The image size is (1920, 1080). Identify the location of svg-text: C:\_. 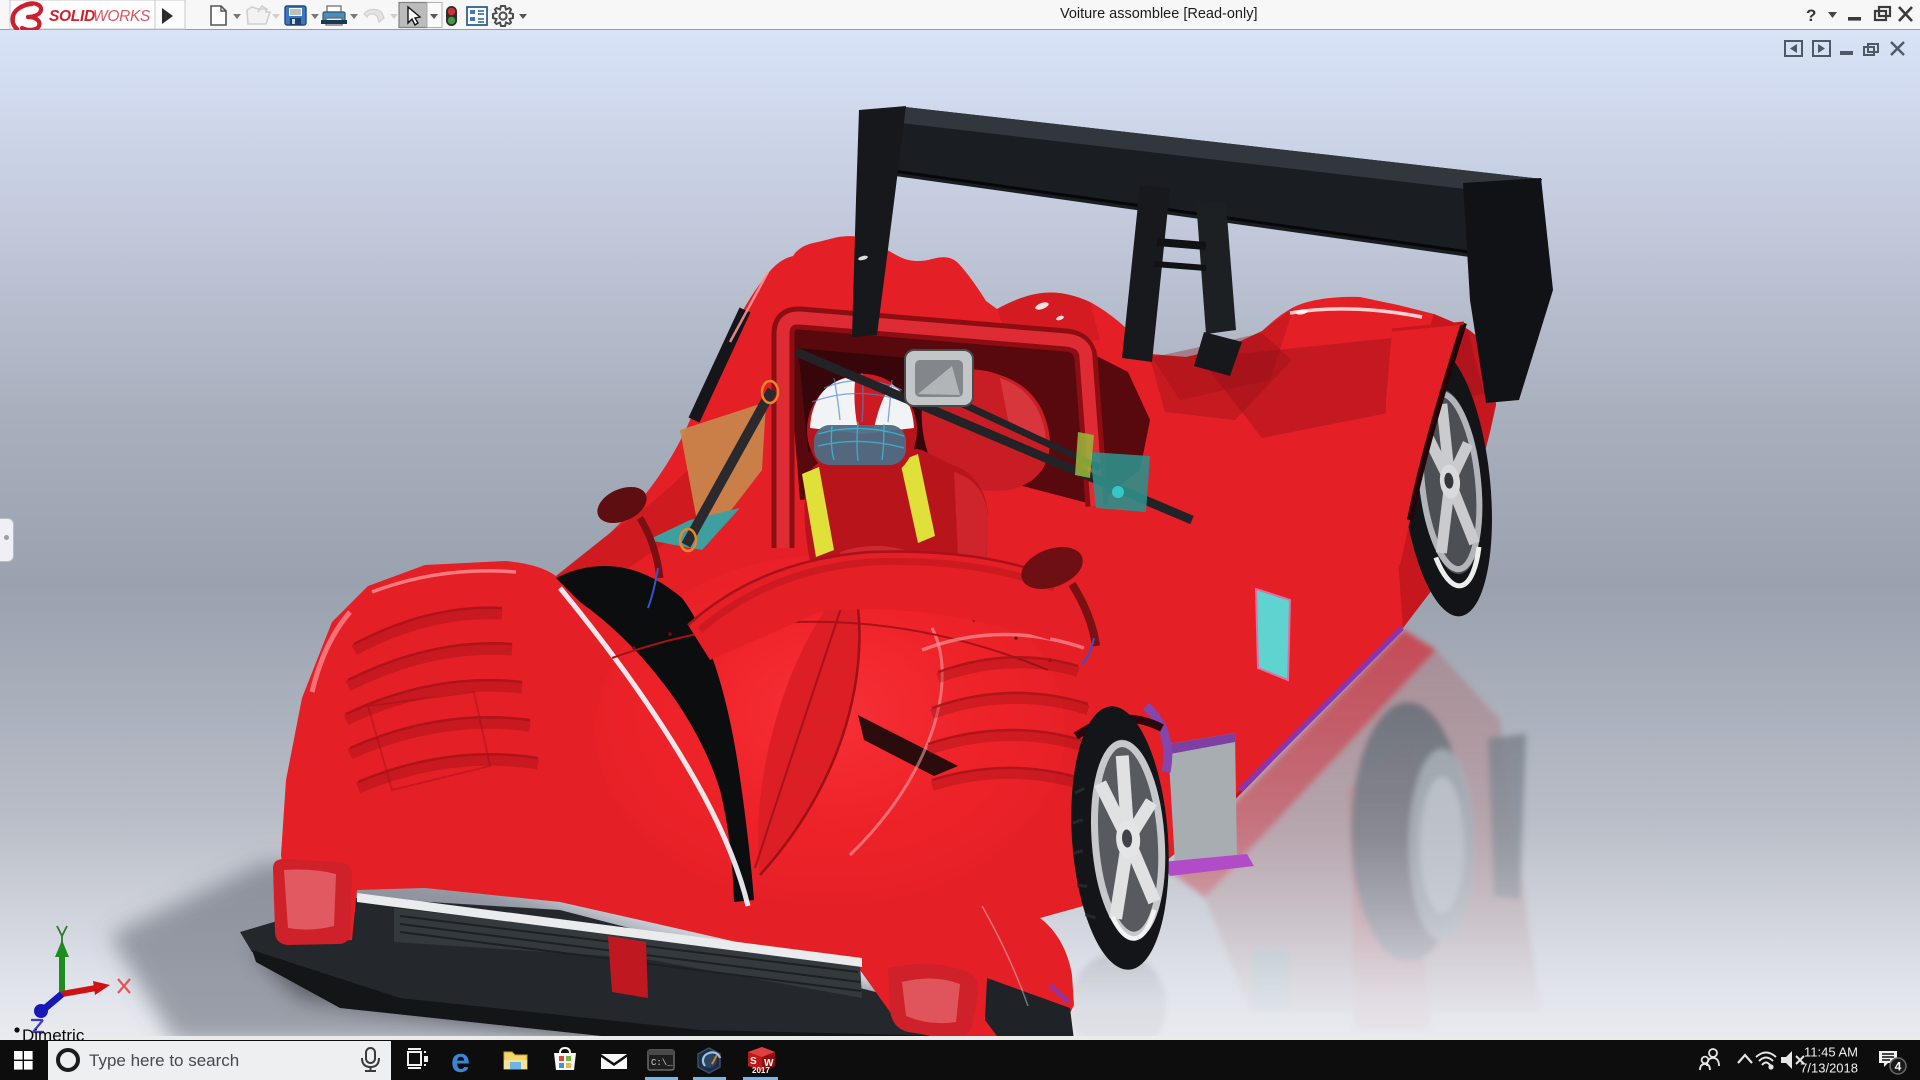
(662, 1063).